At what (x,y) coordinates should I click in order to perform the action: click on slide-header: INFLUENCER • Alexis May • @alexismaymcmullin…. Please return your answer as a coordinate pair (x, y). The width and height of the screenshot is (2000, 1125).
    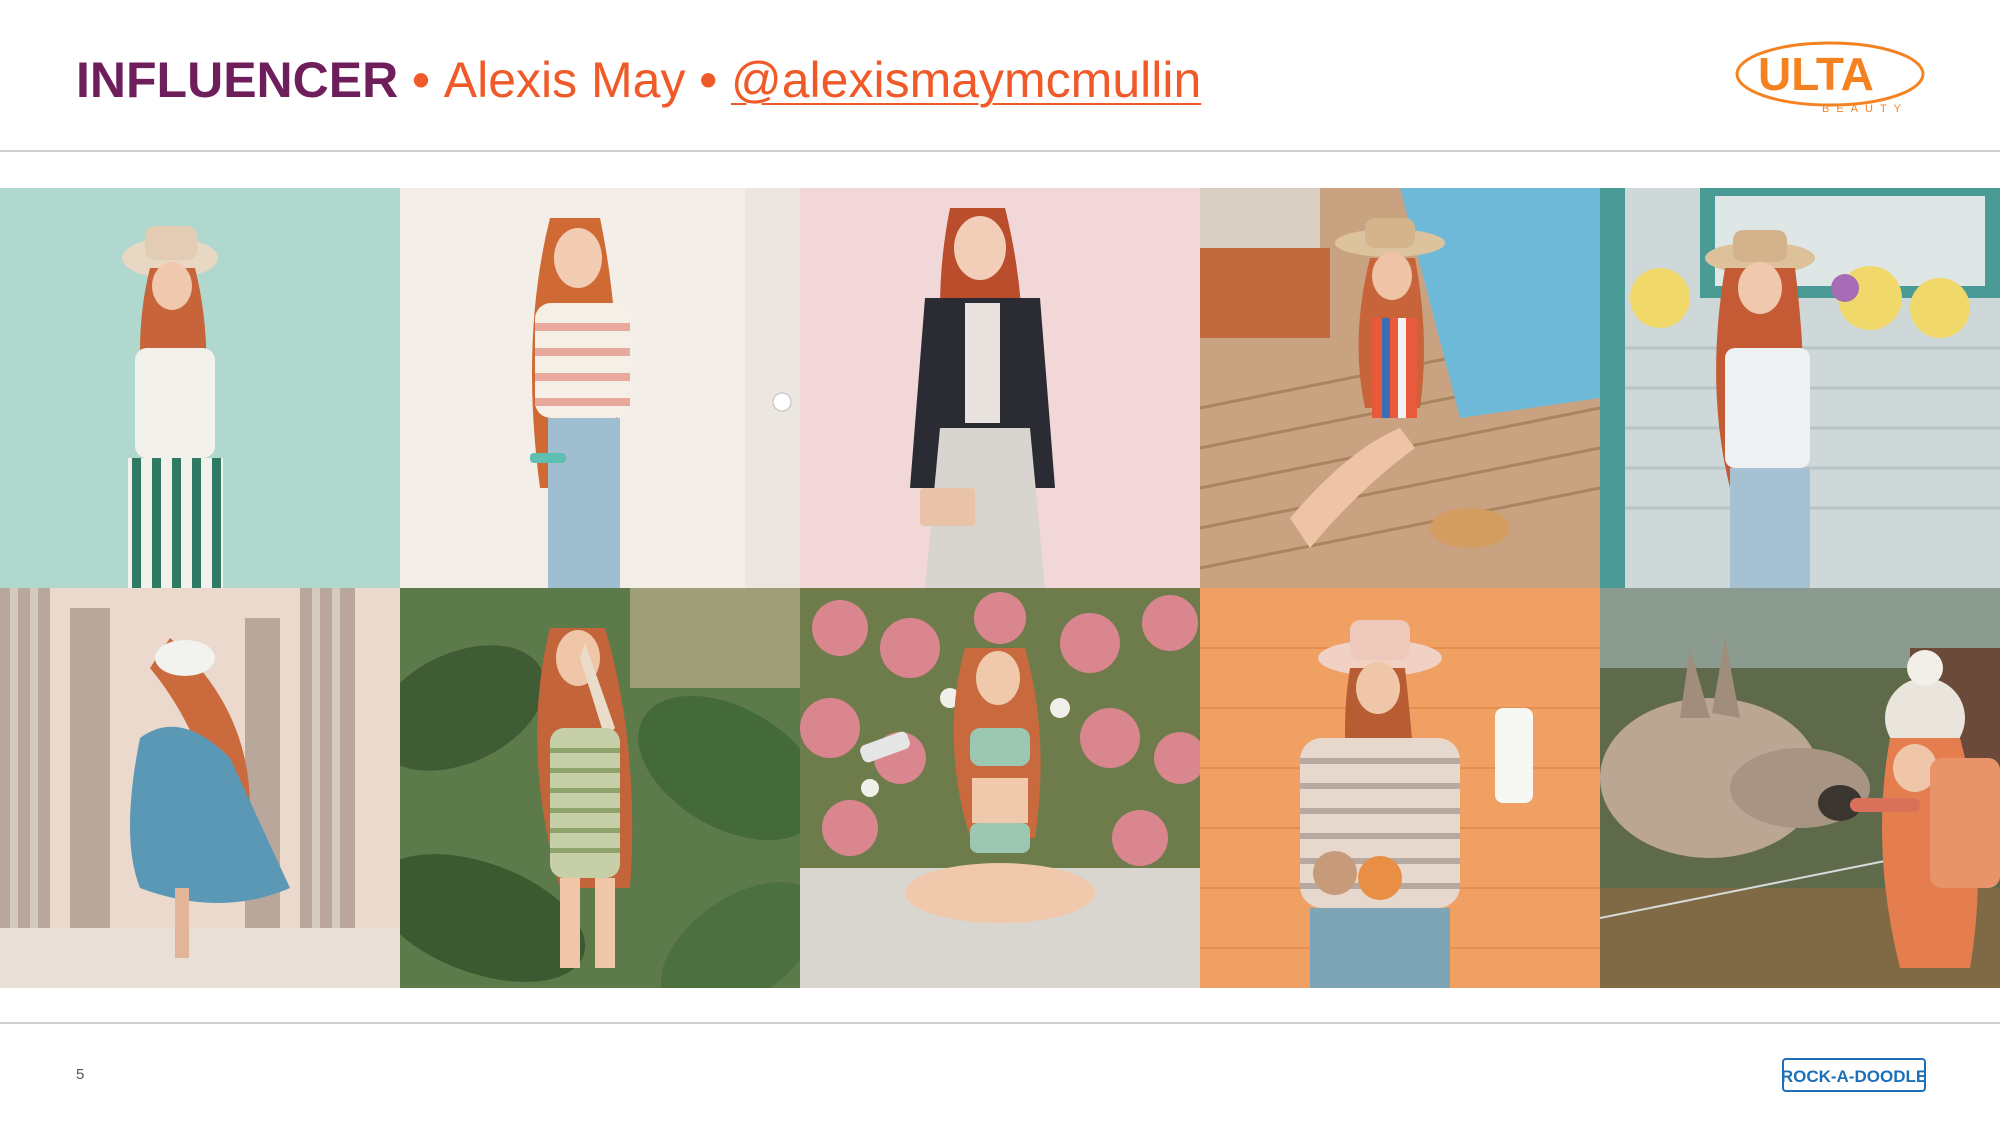
    Looking at the image, I should click on (1000, 75).